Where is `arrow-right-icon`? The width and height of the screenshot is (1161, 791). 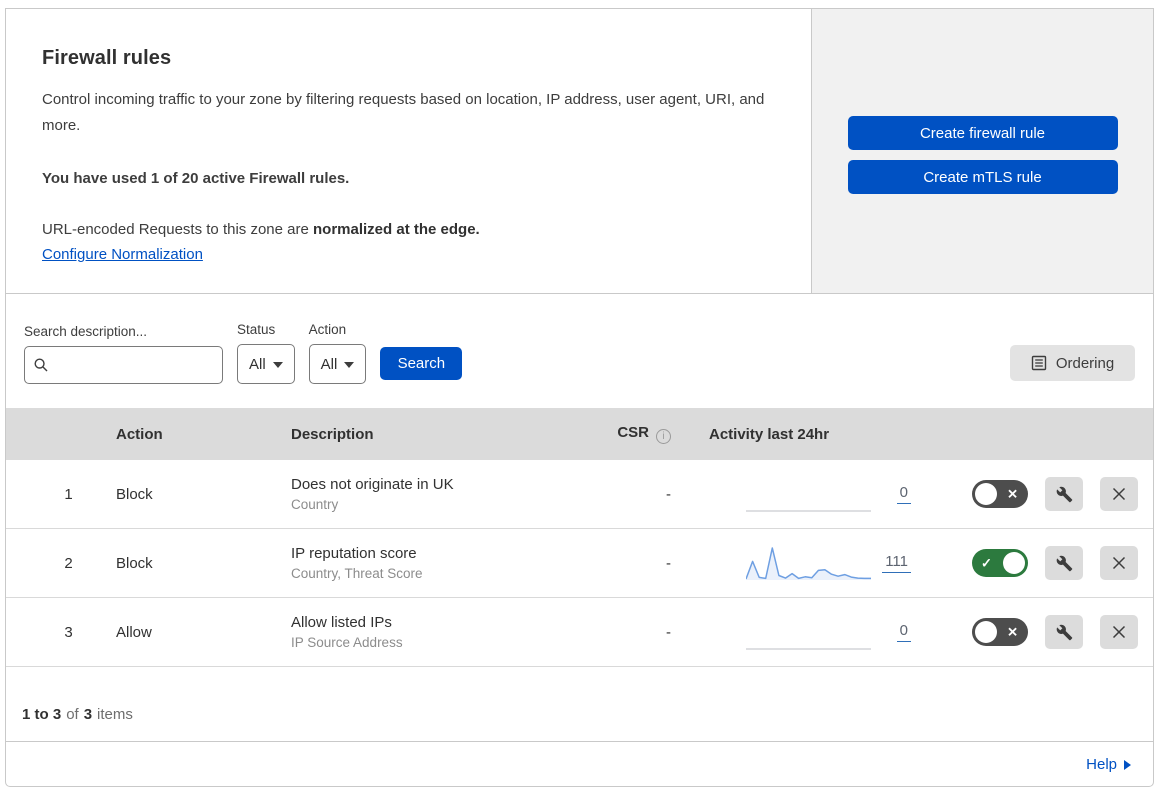
arrow-right-icon is located at coordinates (1127, 764).